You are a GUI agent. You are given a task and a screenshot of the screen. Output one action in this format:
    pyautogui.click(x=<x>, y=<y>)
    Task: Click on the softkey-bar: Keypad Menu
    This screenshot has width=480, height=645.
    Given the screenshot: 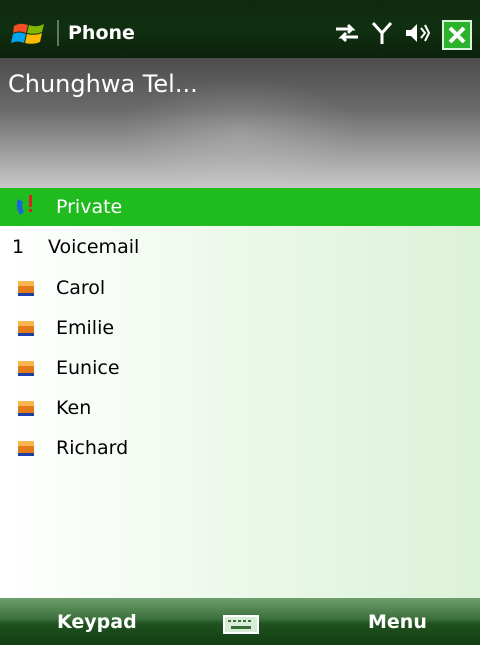 What is the action you would take?
    pyautogui.click(x=240, y=621)
    